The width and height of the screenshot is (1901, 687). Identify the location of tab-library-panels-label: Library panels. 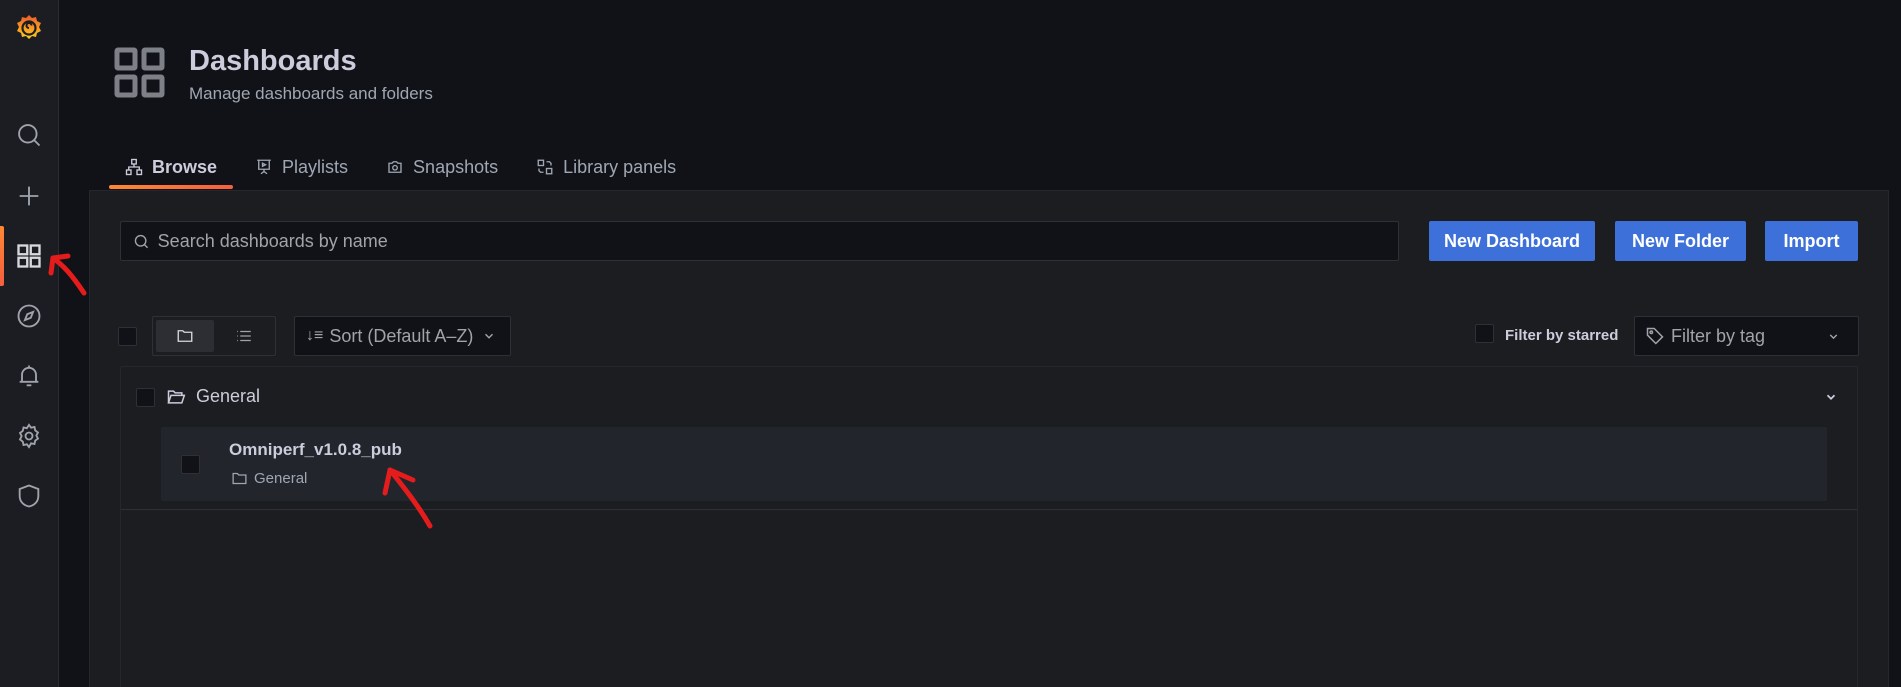
(620, 166).